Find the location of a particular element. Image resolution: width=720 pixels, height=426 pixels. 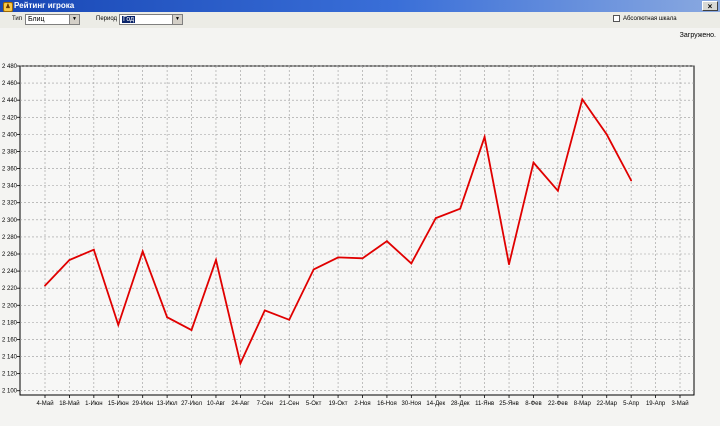

x-tick-label: 4-Май is located at coordinates (44, 403).